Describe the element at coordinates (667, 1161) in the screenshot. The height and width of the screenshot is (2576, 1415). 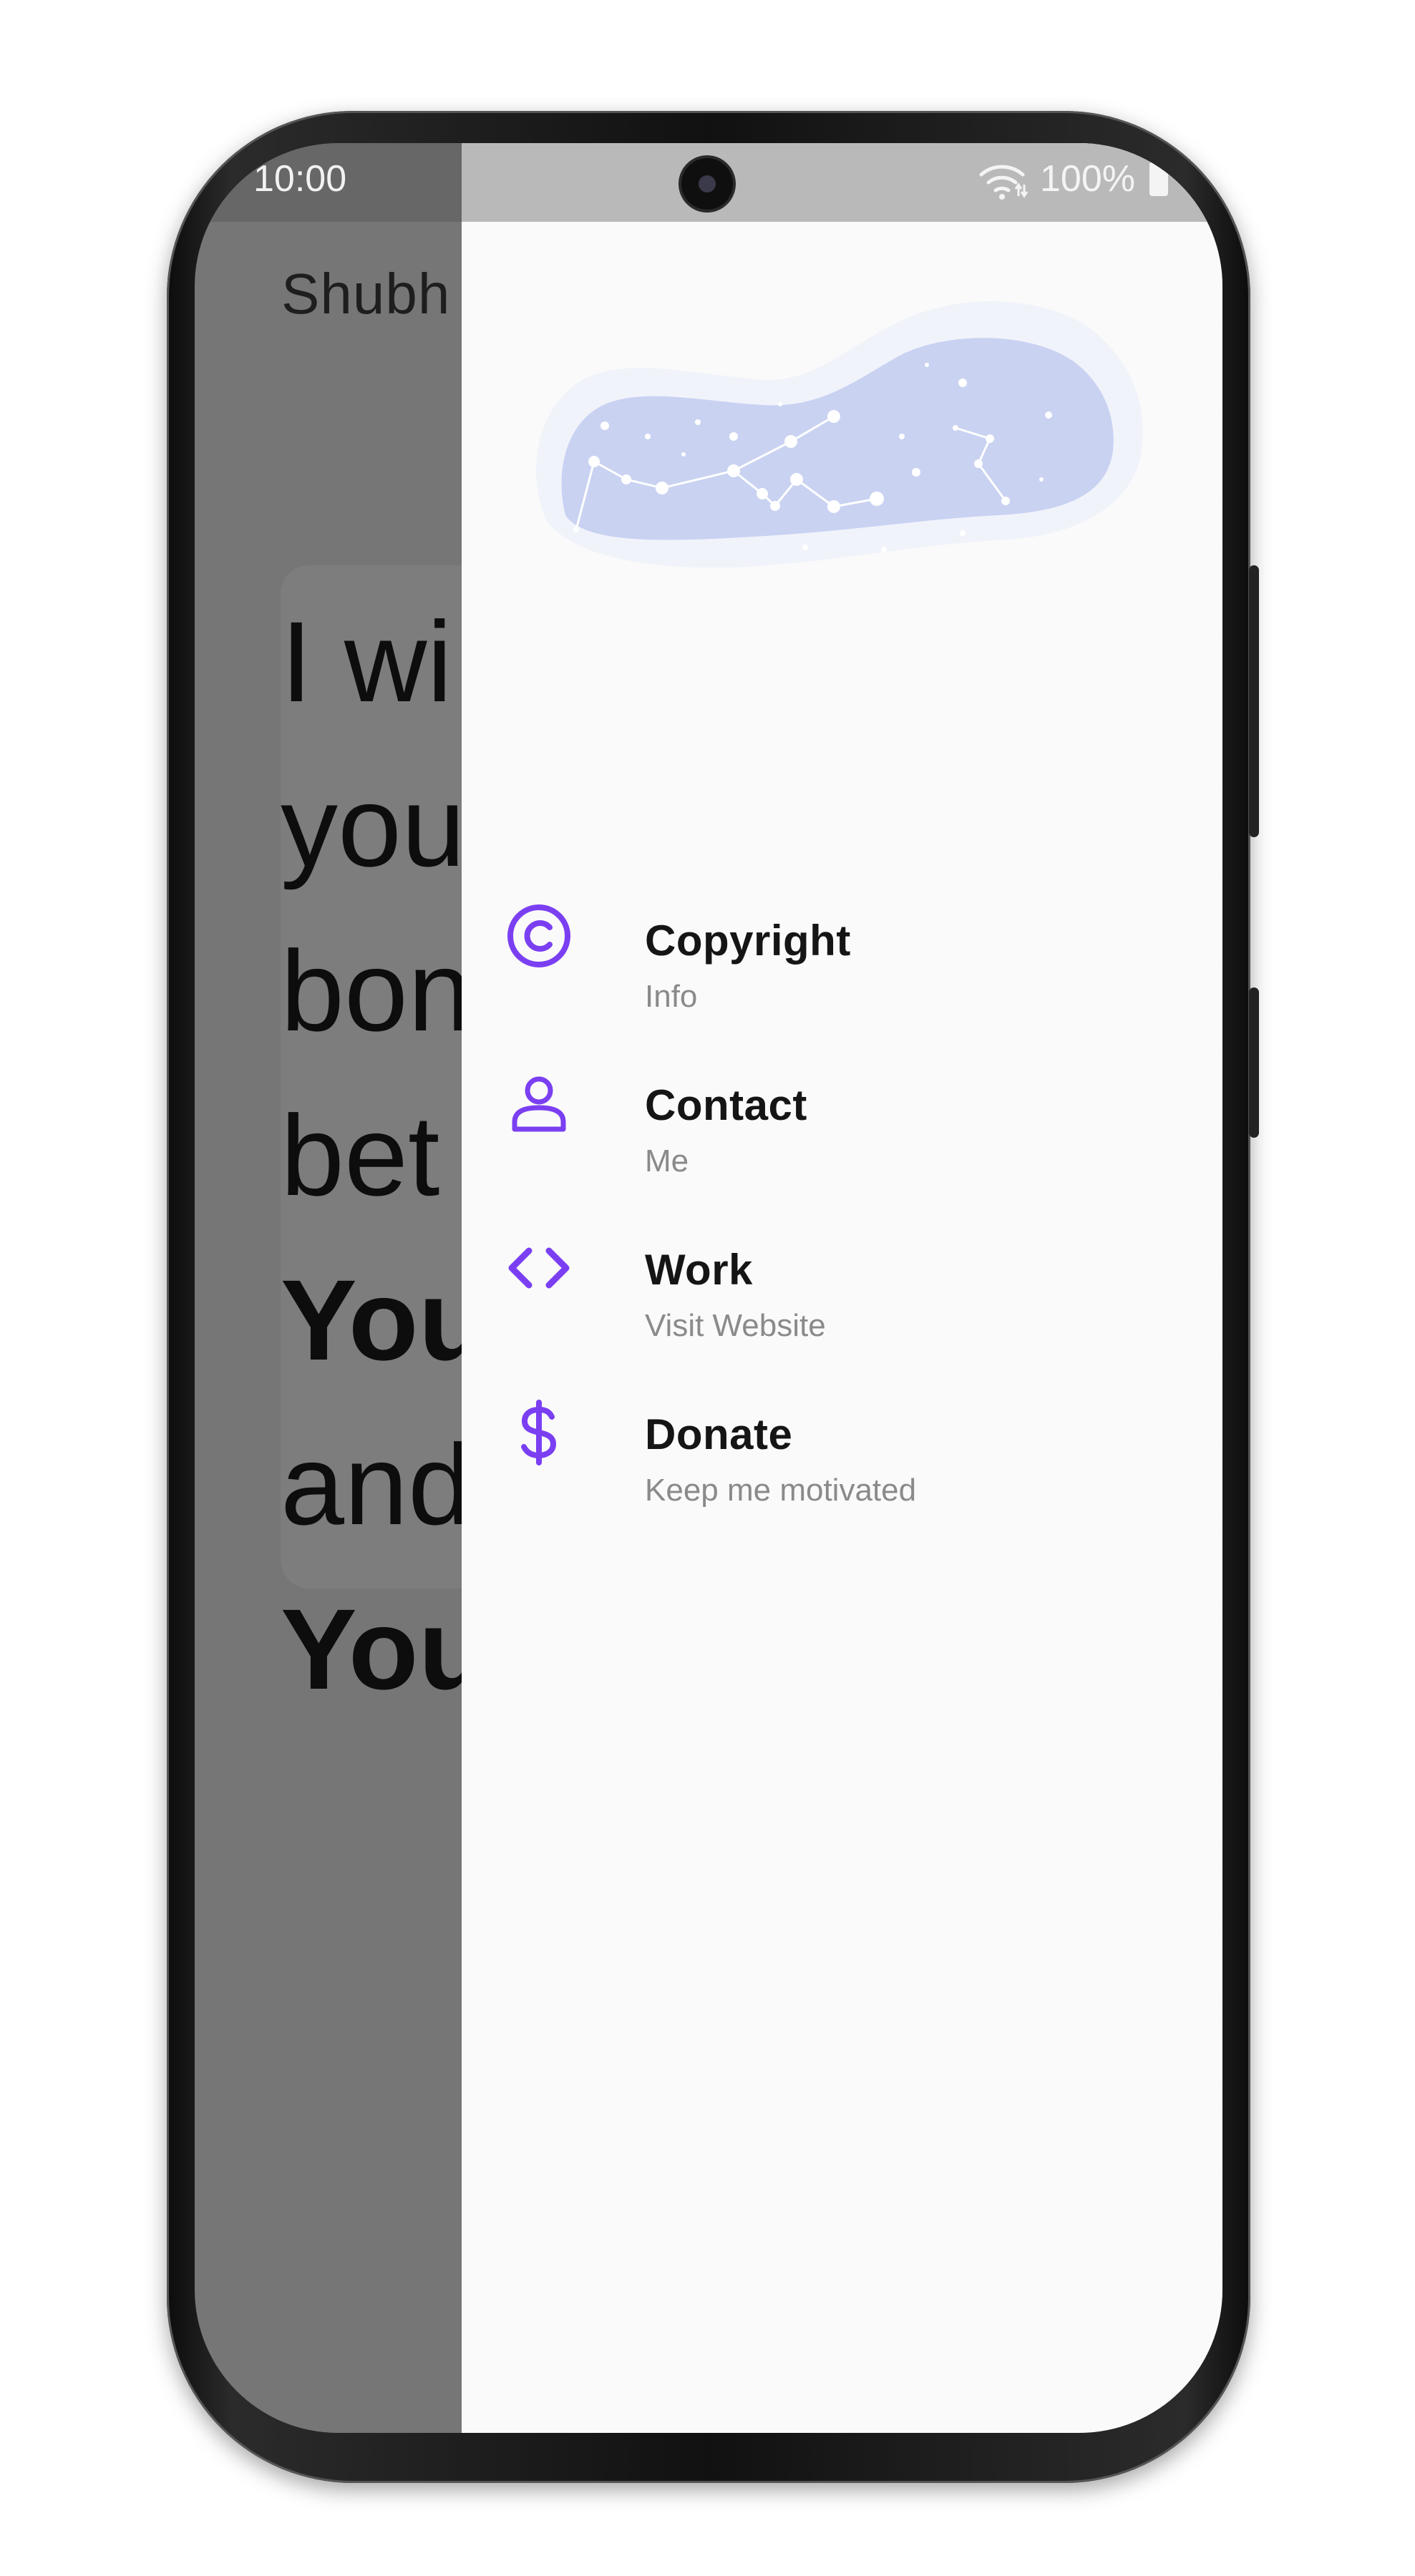
I see `menu-item-subtitle: Me` at that location.